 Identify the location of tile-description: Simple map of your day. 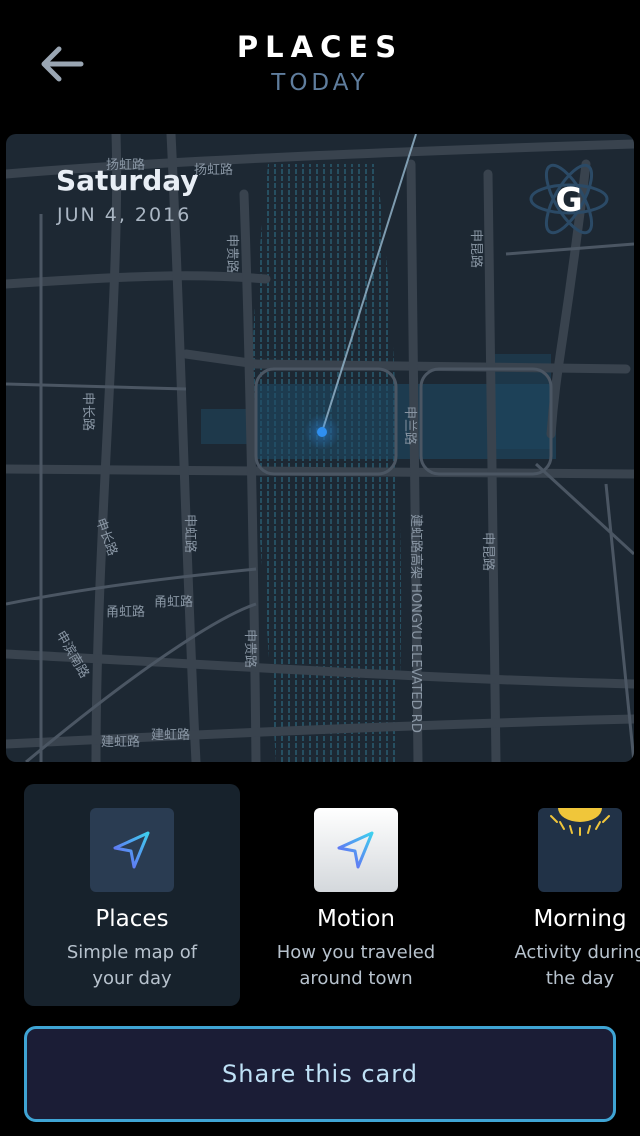
(132, 966).